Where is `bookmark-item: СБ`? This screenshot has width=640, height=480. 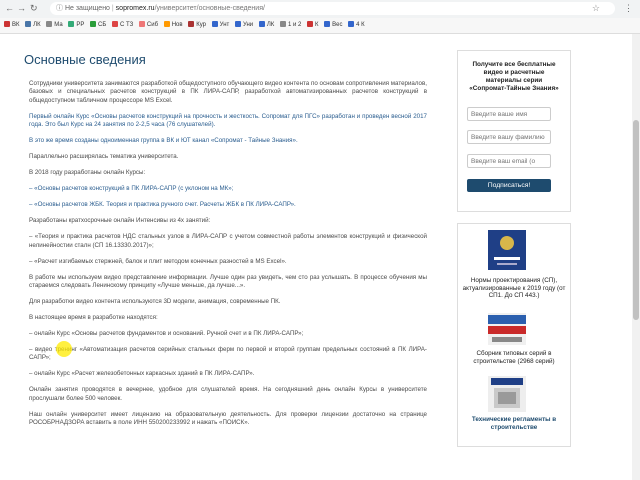 bookmark-item: СБ is located at coordinates (98, 25).